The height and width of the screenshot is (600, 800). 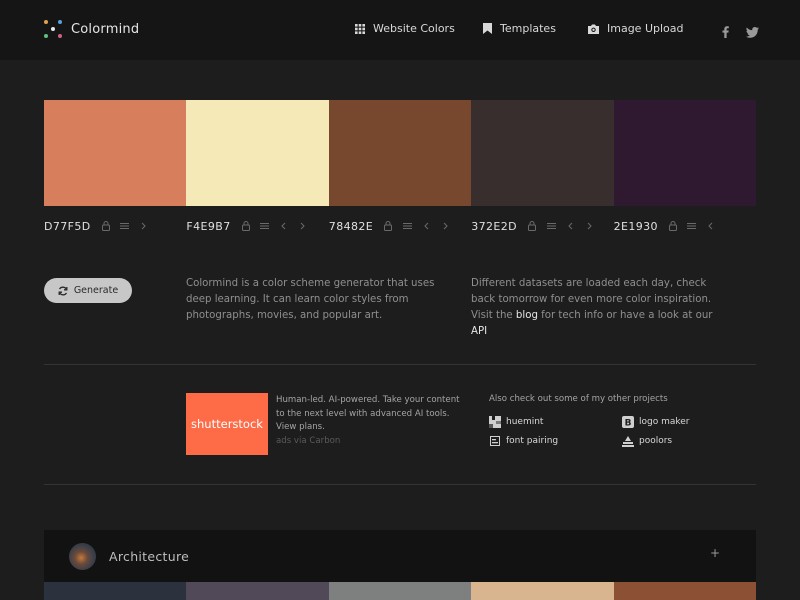 I want to click on hex-code: 372E2D, so click(x=494, y=226).